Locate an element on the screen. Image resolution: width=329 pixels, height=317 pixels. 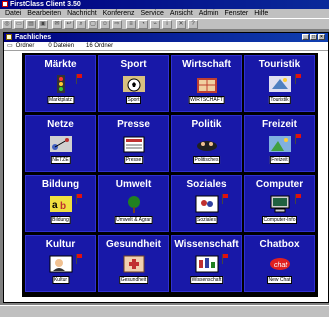
culture-icon is located at coordinates (61, 264).